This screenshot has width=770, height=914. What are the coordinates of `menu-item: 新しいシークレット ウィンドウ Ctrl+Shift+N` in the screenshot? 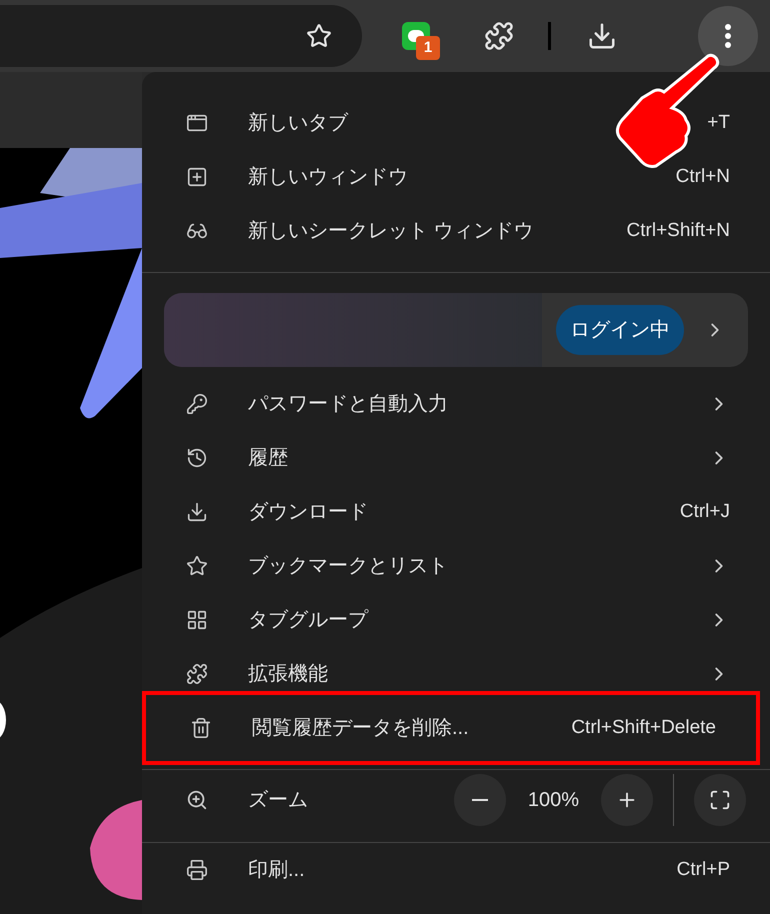 It's located at (456, 231).